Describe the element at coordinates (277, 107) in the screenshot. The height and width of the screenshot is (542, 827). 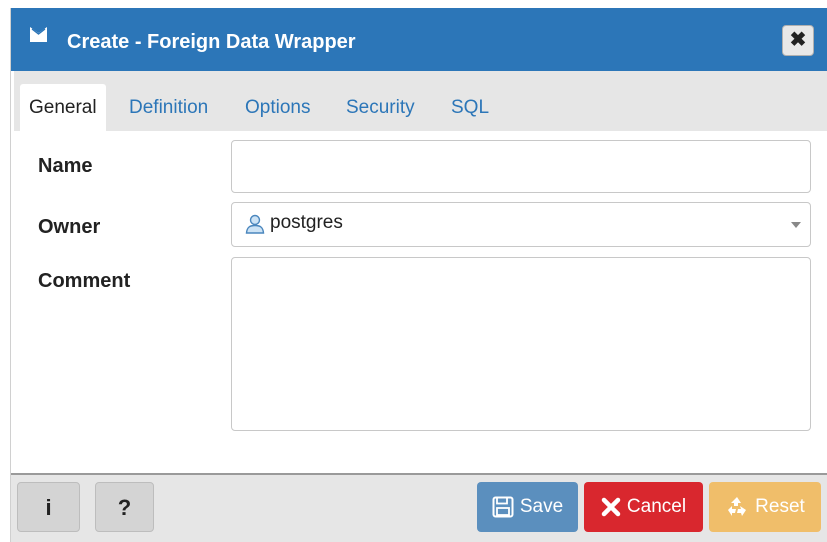
I see `tab-options: Options` at that location.